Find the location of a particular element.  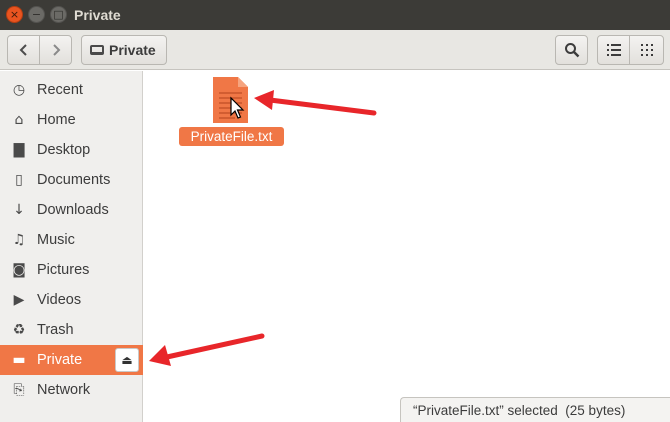

chevron-left-icon is located at coordinates (23, 50).